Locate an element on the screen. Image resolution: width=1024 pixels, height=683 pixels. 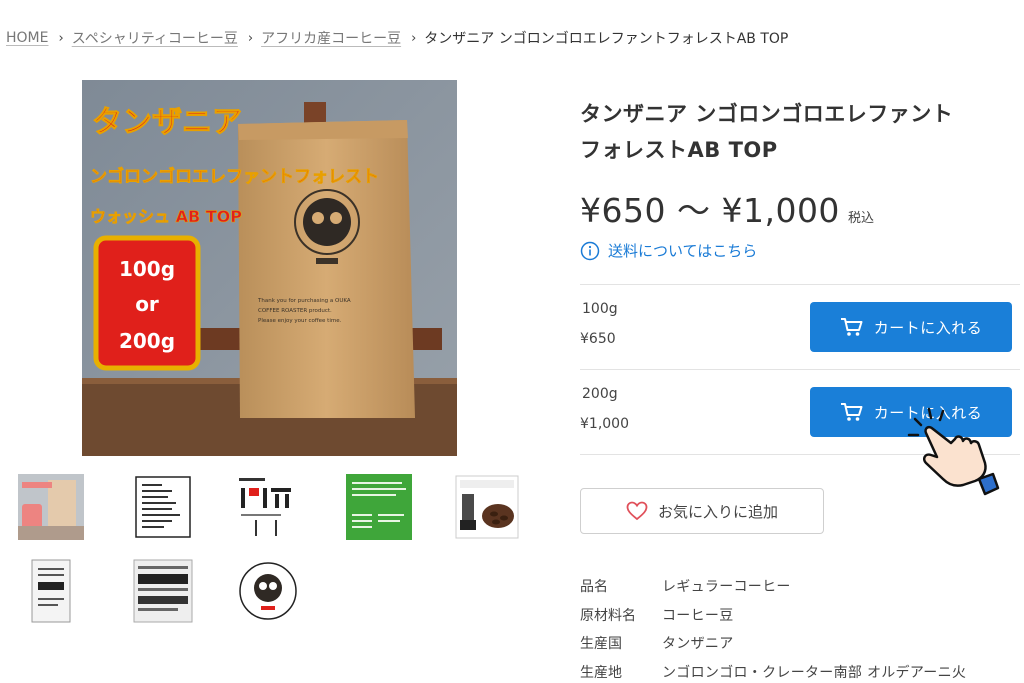
heart-icon is located at coordinates (637, 511).